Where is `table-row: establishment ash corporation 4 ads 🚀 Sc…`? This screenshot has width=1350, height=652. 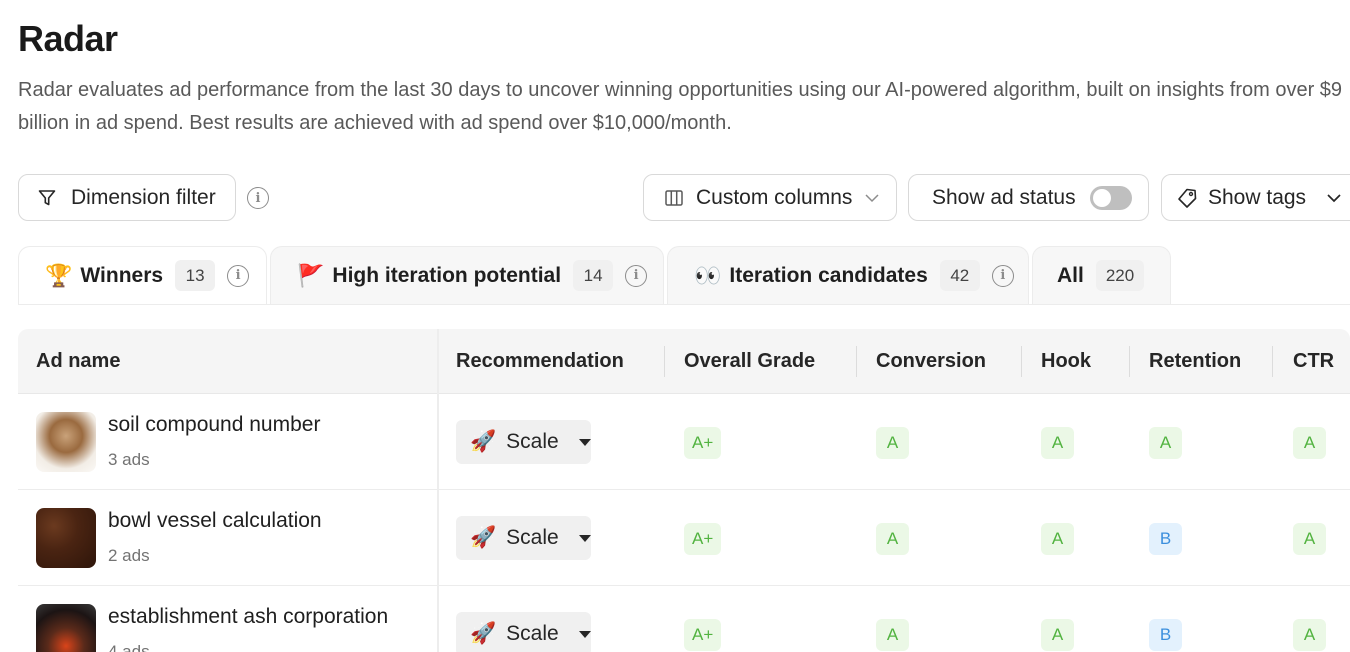
table-row: establishment ash corporation 4 ads 🚀 Sc… is located at coordinates (684, 619).